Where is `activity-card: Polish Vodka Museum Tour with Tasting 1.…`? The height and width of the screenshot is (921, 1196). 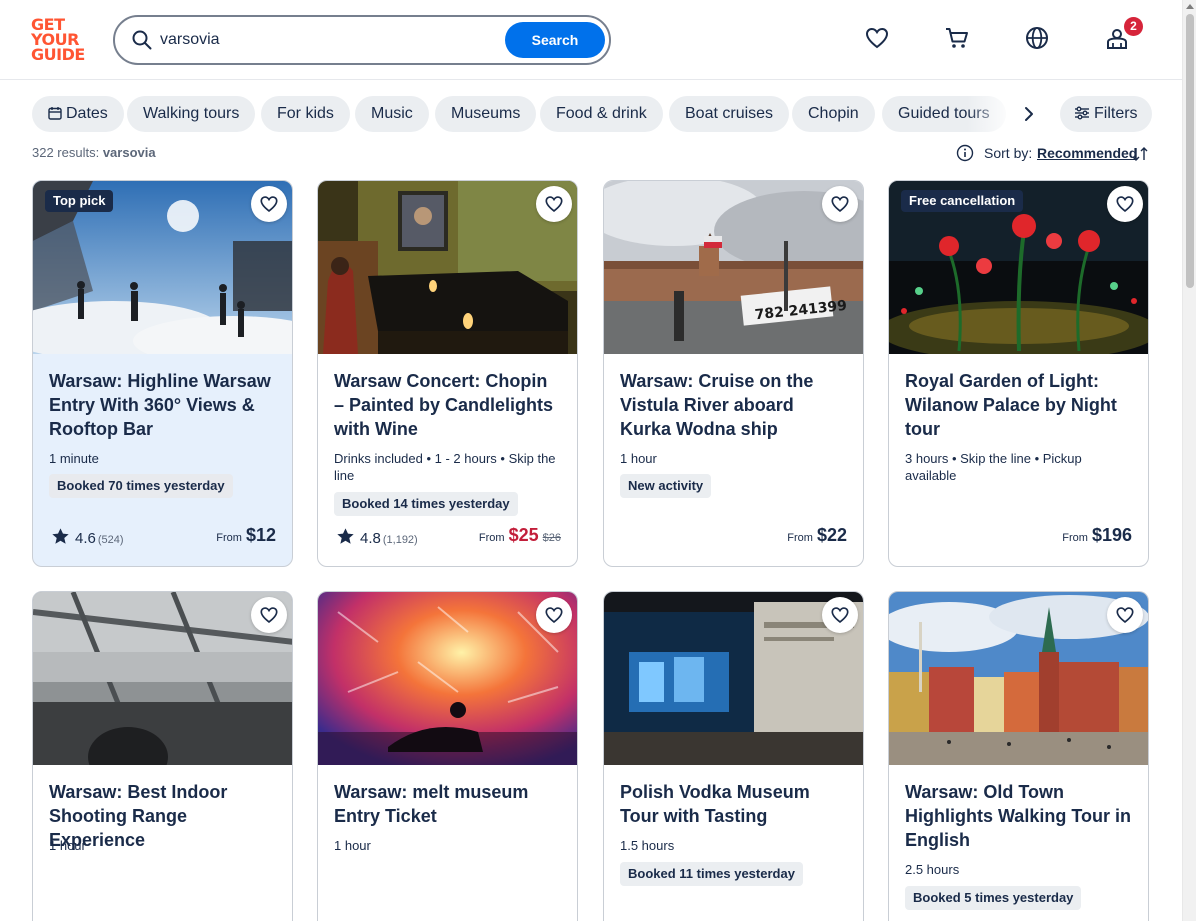 activity-card: Polish Vodka Museum Tour with Tasting 1.… is located at coordinates (733, 756).